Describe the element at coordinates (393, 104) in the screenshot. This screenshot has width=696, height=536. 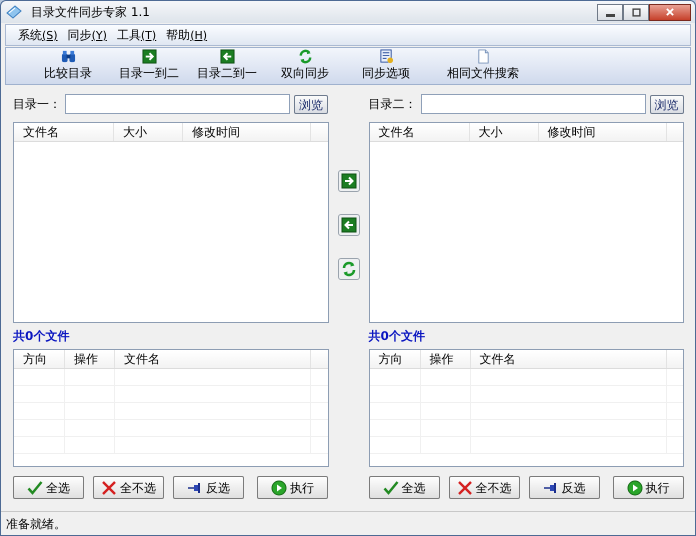
I see `directory-label: 目录二：` at that location.